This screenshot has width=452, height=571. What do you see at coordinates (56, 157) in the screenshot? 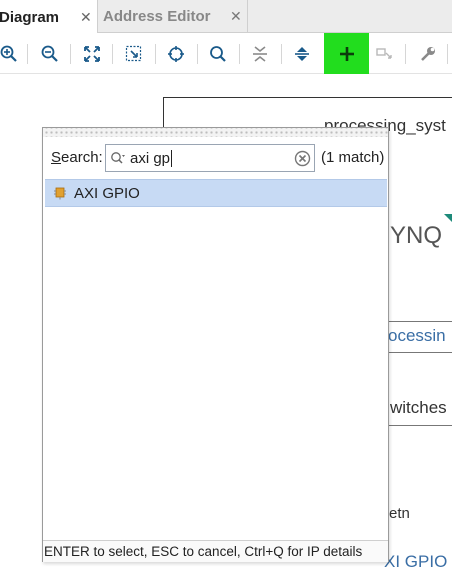
I see `search-label-mnemonic: S` at bounding box center [56, 157].